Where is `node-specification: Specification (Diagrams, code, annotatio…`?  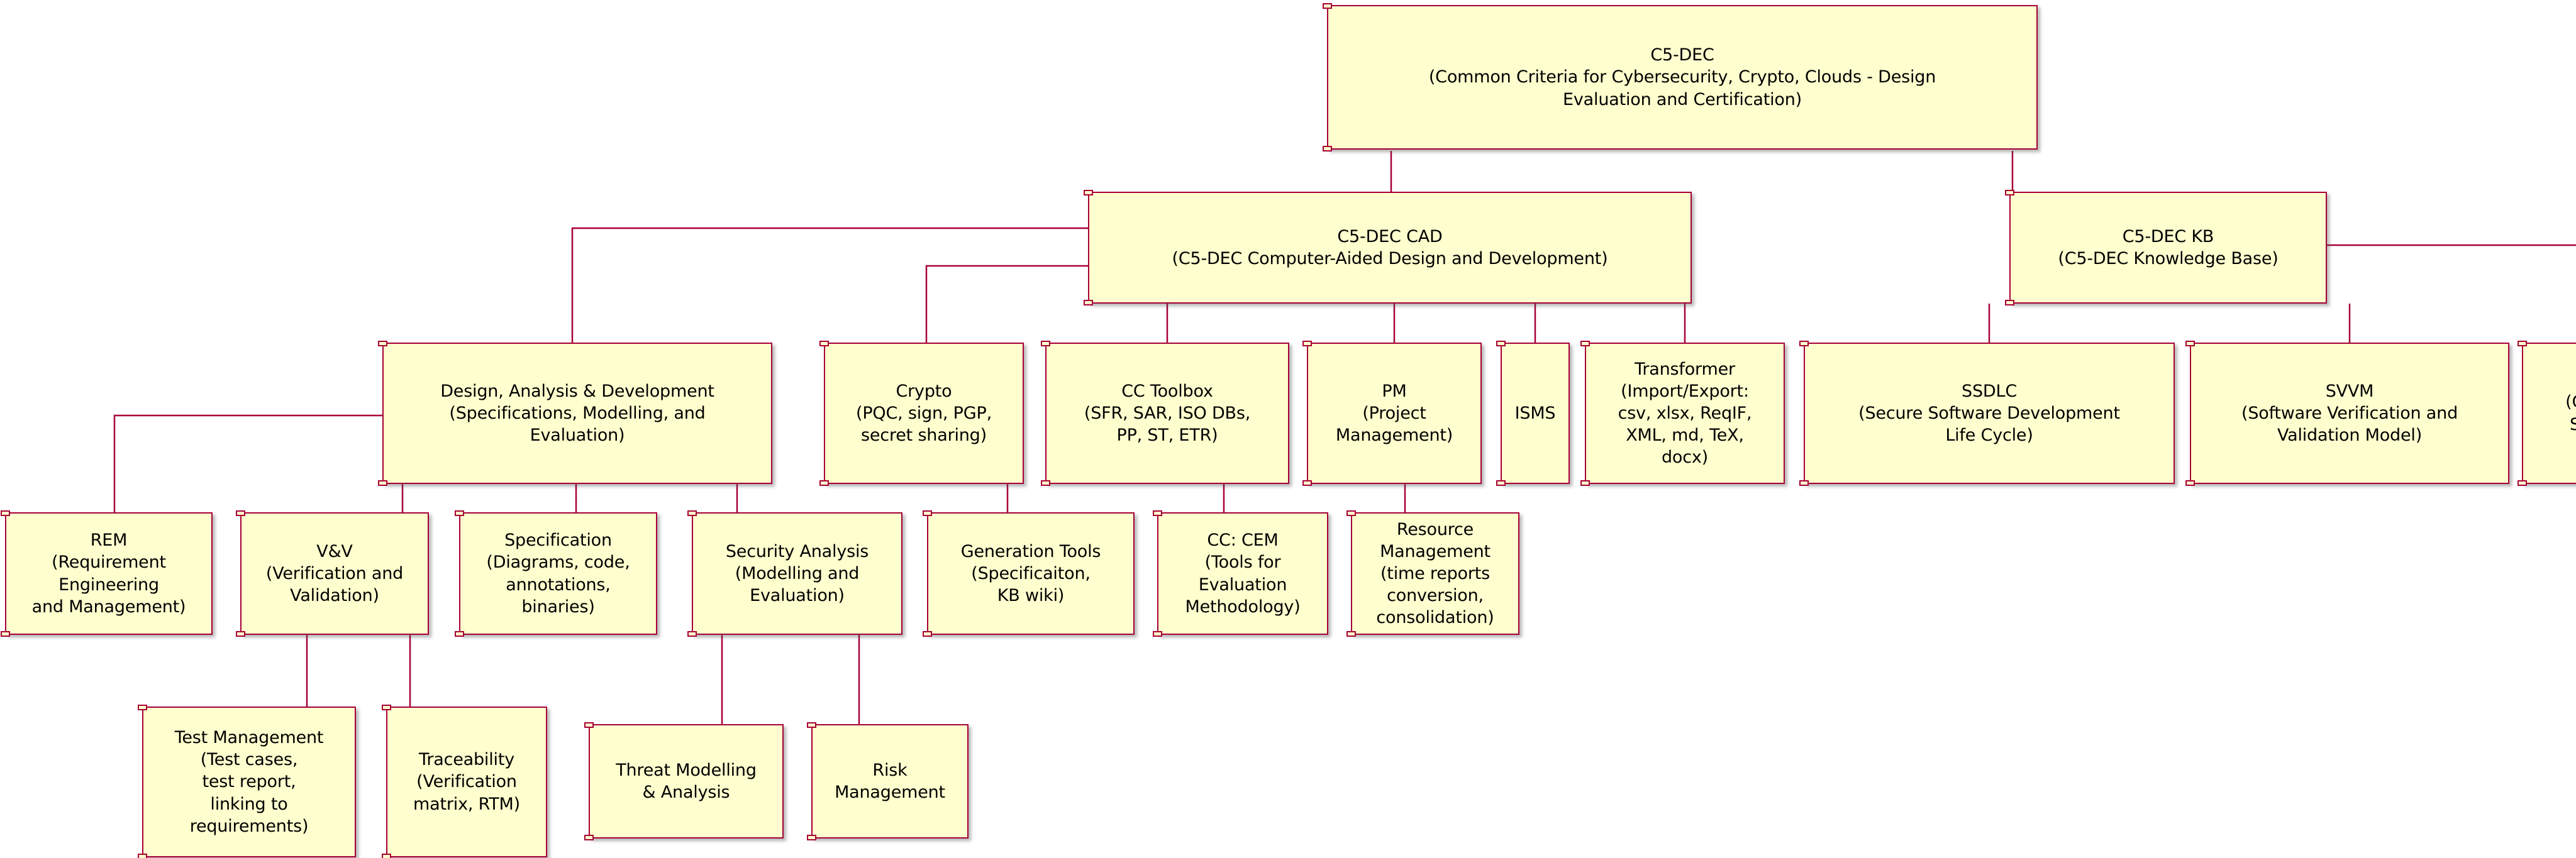 node-specification: Specification (Diagrams, code, annotatio… is located at coordinates (556, 573).